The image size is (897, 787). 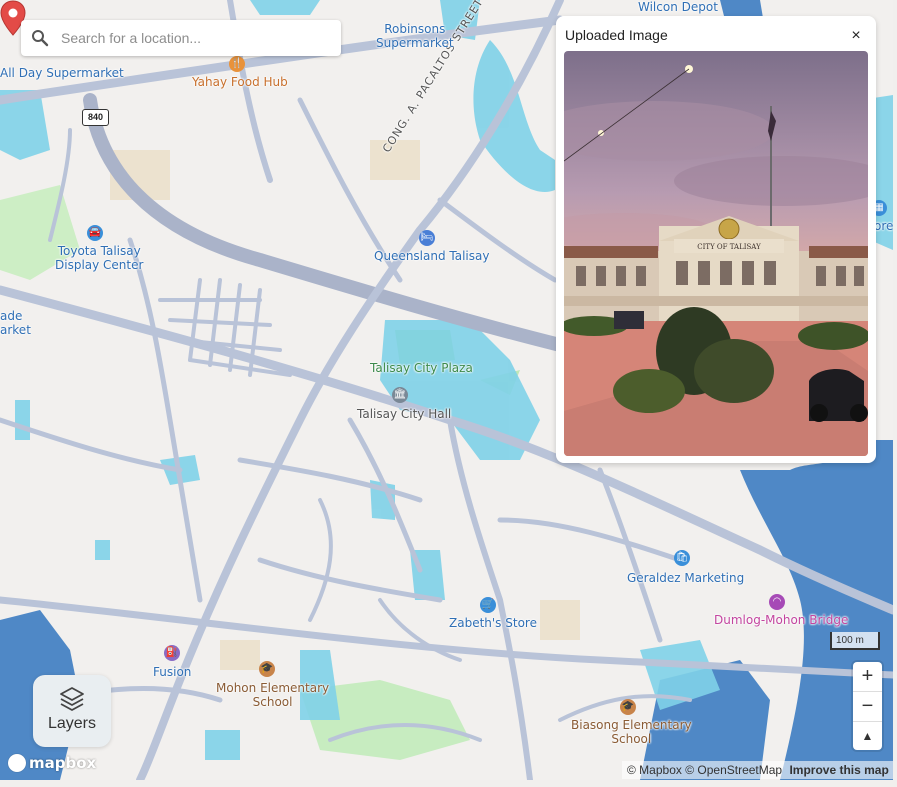 I want to click on place-yahay: Yahay Food Hub, so click(x=240, y=82).